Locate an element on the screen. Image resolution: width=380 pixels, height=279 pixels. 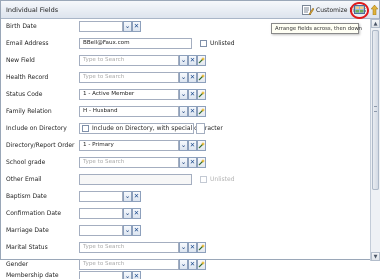
new-field-wand-button is located at coordinates (201, 60).